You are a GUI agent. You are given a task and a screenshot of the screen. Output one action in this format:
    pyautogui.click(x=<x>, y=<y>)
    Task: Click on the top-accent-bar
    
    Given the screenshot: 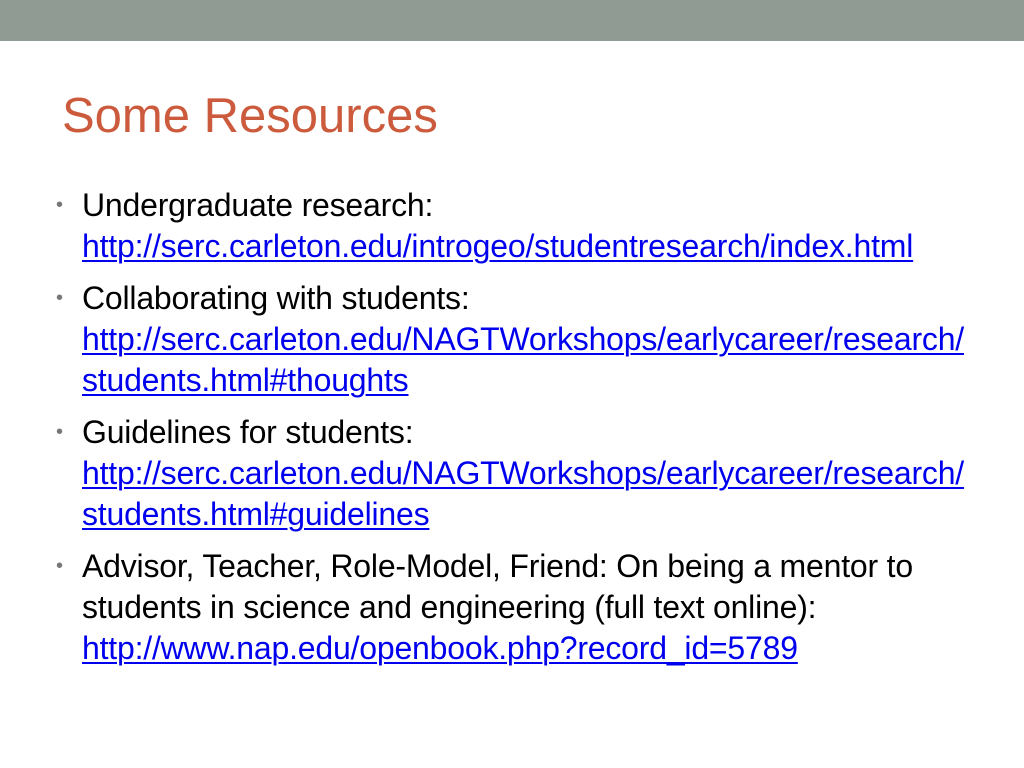 What is the action you would take?
    pyautogui.click(x=512, y=20)
    